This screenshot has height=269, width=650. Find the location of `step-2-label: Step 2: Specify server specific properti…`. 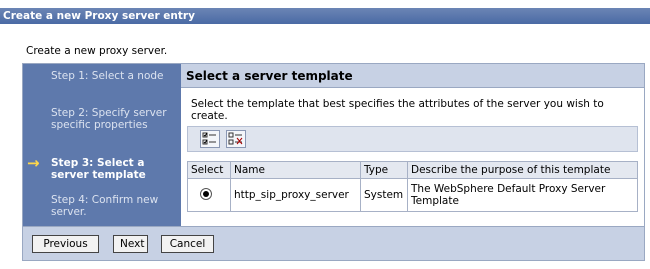

step-2-label: Step 2: Specify server specific properti… is located at coordinates (113, 119).